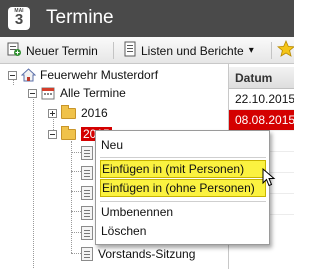 The image size is (320, 269). I want to click on new-appointment-label: Neuer Termin, so click(62, 50).